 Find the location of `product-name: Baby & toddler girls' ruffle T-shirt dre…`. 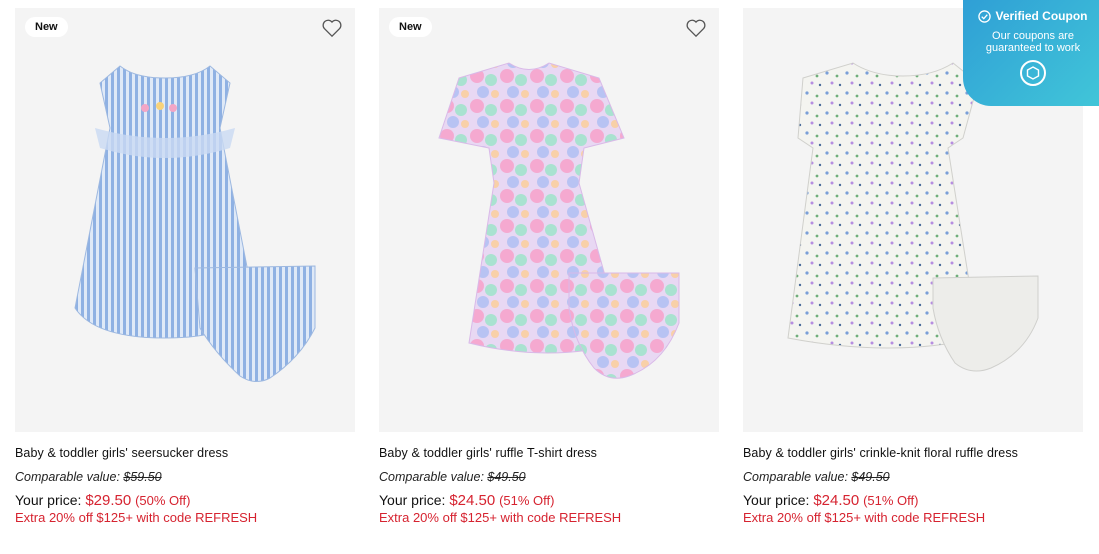

product-name: Baby & toddler girls' ruffle T-shirt dre… is located at coordinates (549, 453).